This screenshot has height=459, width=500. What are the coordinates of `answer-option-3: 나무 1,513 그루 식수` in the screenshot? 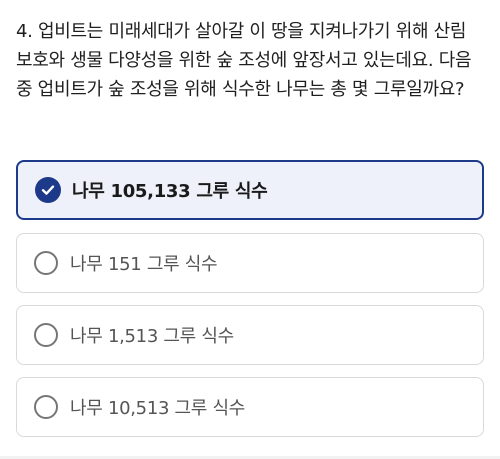 It's located at (250, 335).